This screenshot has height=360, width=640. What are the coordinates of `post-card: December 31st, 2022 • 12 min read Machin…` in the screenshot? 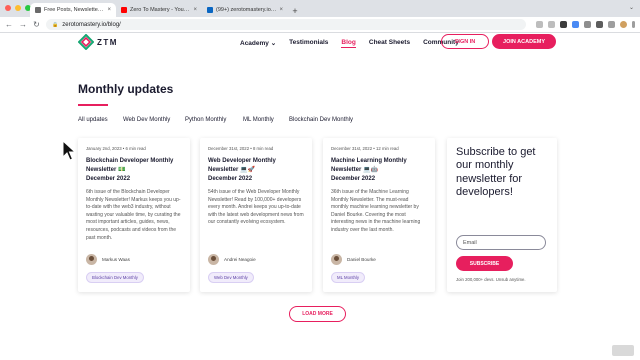 It's located at (379, 215).